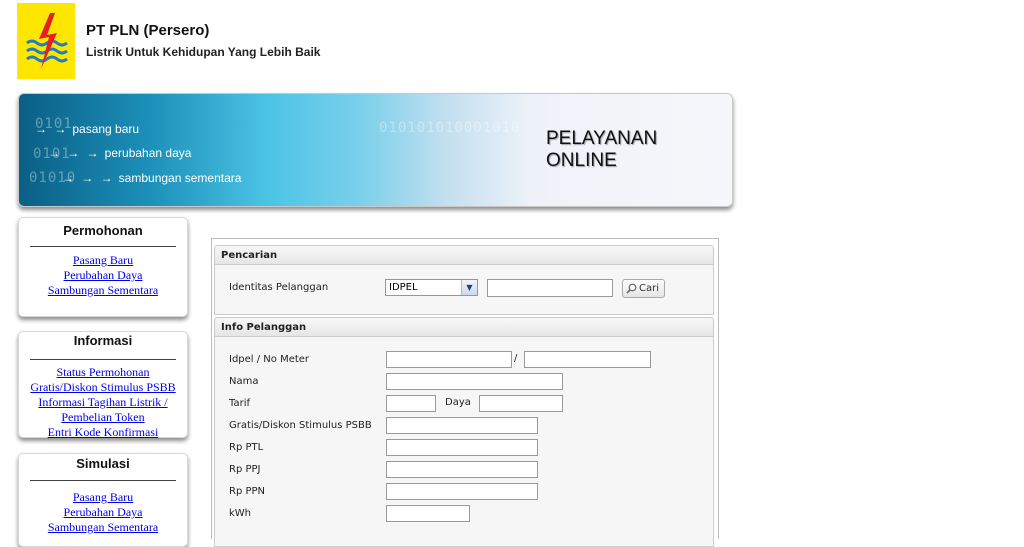  Describe the element at coordinates (602, 138) in the screenshot. I see `banner-title-line1: PELAYANAN` at that location.